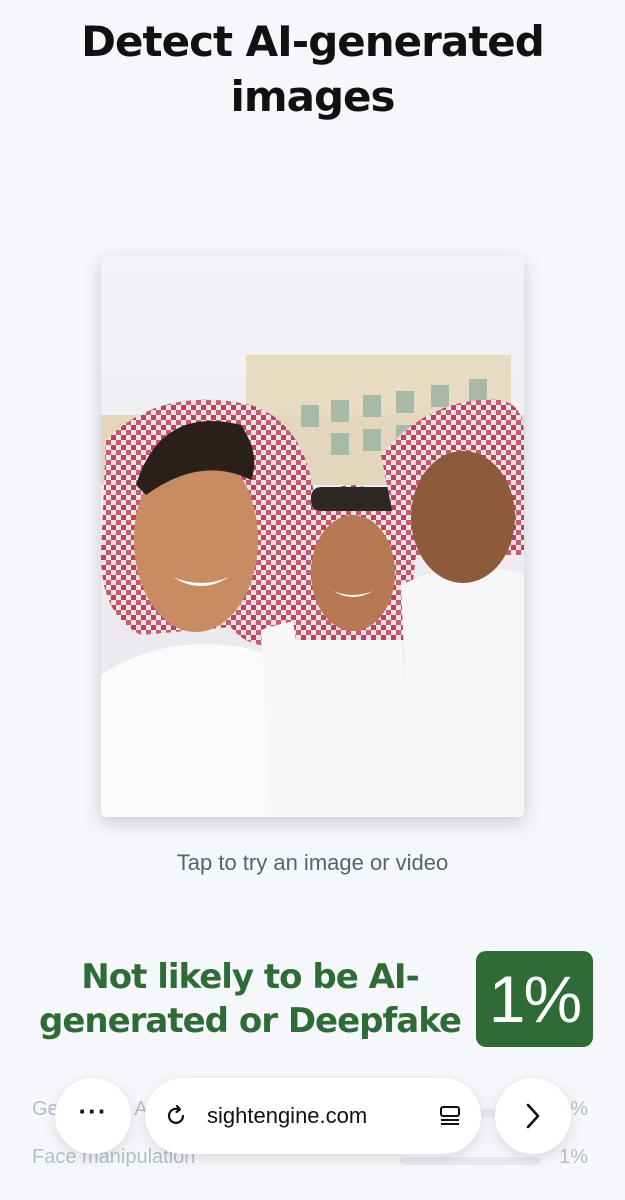 This screenshot has width=625, height=1200. What do you see at coordinates (250, 1021) in the screenshot?
I see `verdict-line-2: generated or Deepfake` at bounding box center [250, 1021].